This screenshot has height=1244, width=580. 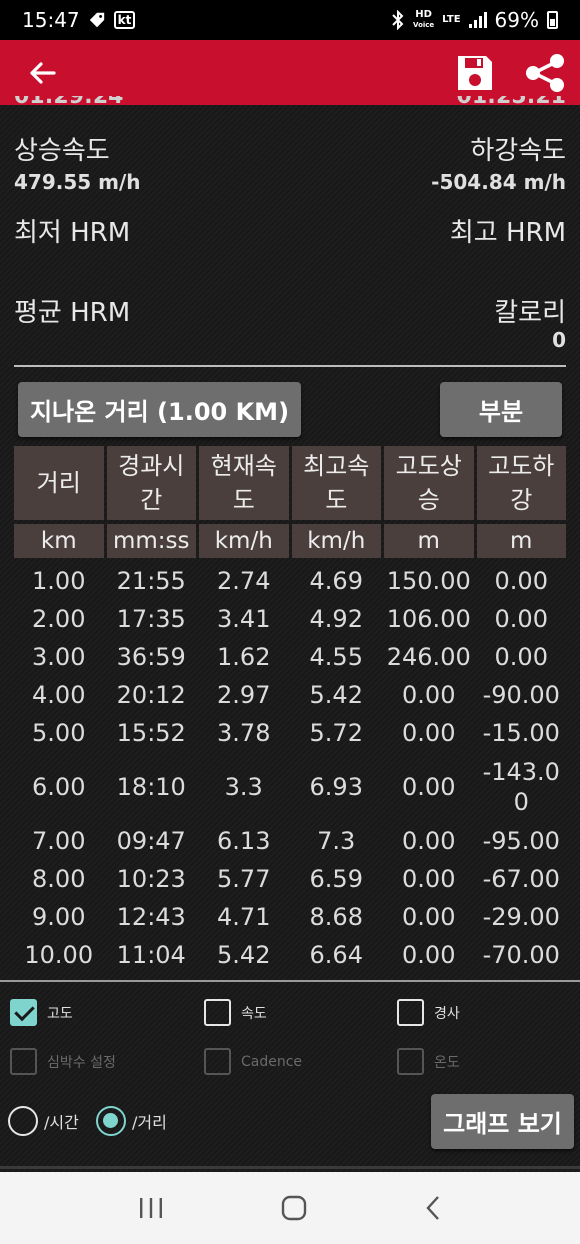 I want to click on hd-voice-indicator: HD Voice, so click(x=424, y=19).